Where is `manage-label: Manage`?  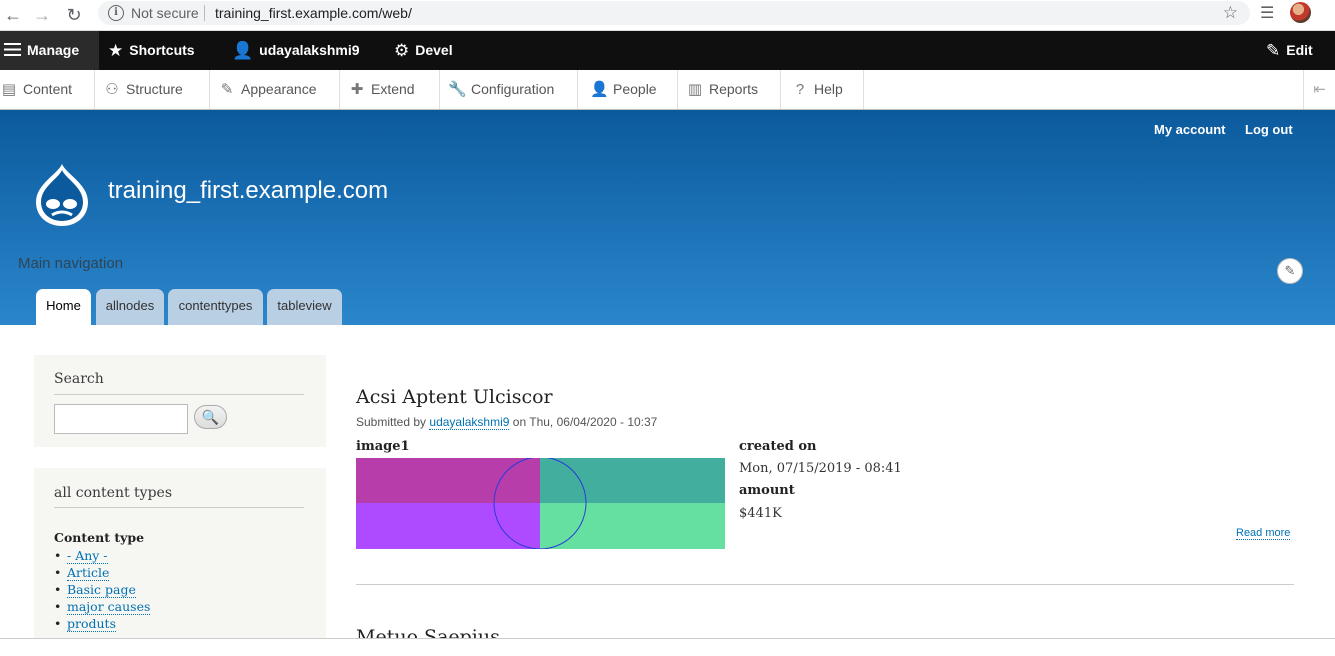
manage-label: Manage is located at coordinates (53, 50).